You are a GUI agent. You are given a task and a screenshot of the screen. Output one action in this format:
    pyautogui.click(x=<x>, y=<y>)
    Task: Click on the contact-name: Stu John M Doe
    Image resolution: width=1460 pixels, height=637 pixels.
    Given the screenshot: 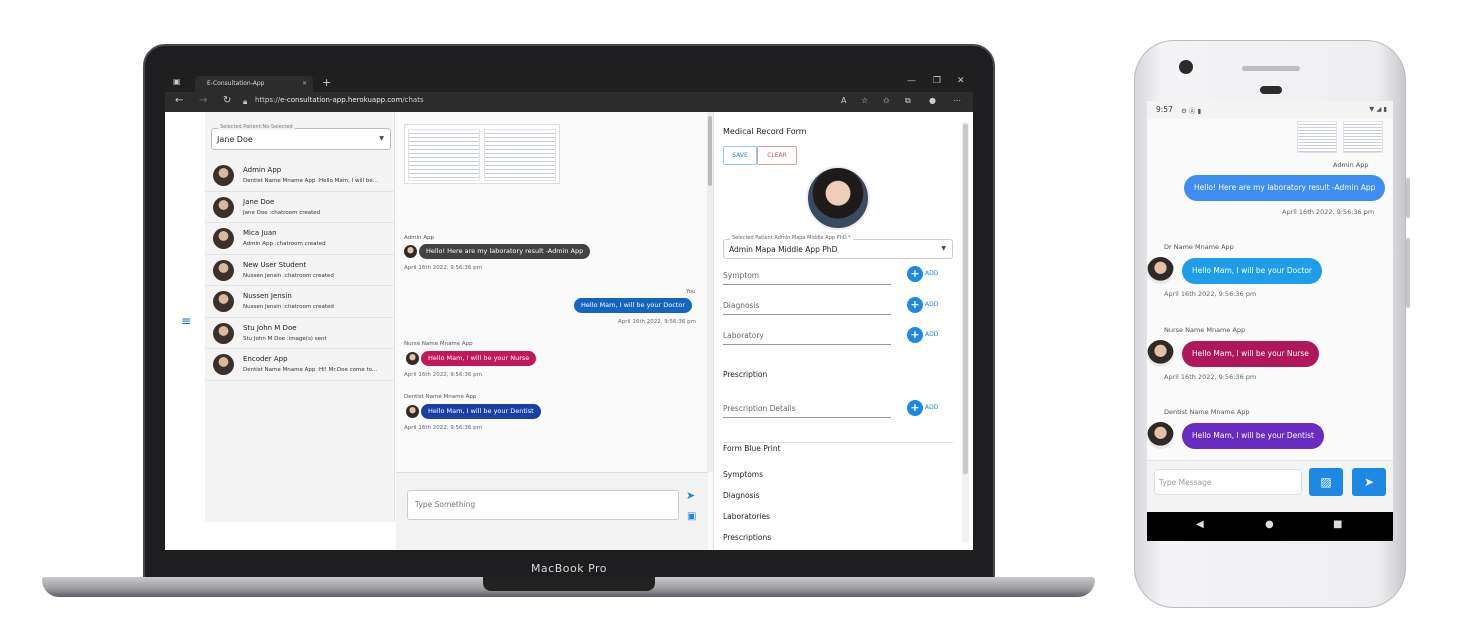 What is the action you would take?
    pyautogui.click(x=270, y=327)
    